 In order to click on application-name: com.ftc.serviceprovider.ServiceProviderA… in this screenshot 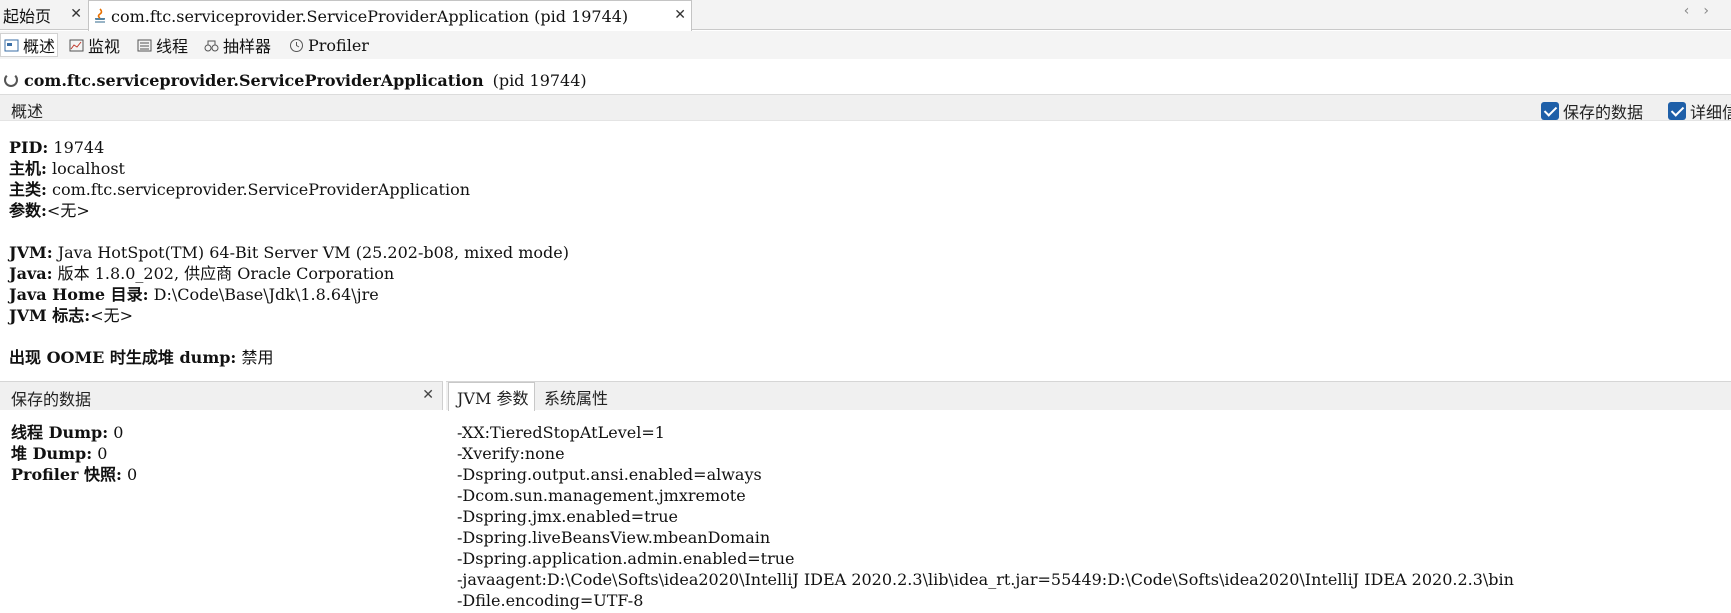, I will do `click(254, 80)`.